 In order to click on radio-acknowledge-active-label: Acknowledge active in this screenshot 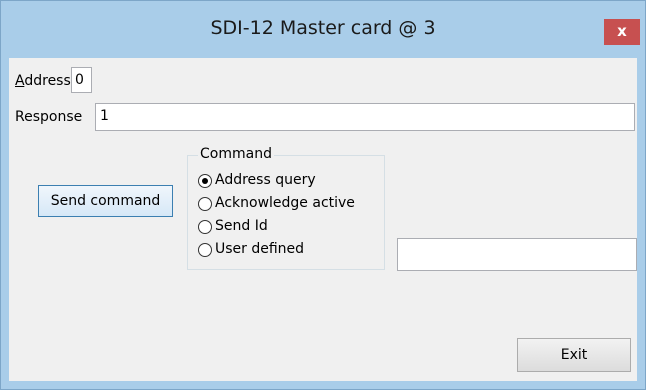, I will do `click(285, 203)`.